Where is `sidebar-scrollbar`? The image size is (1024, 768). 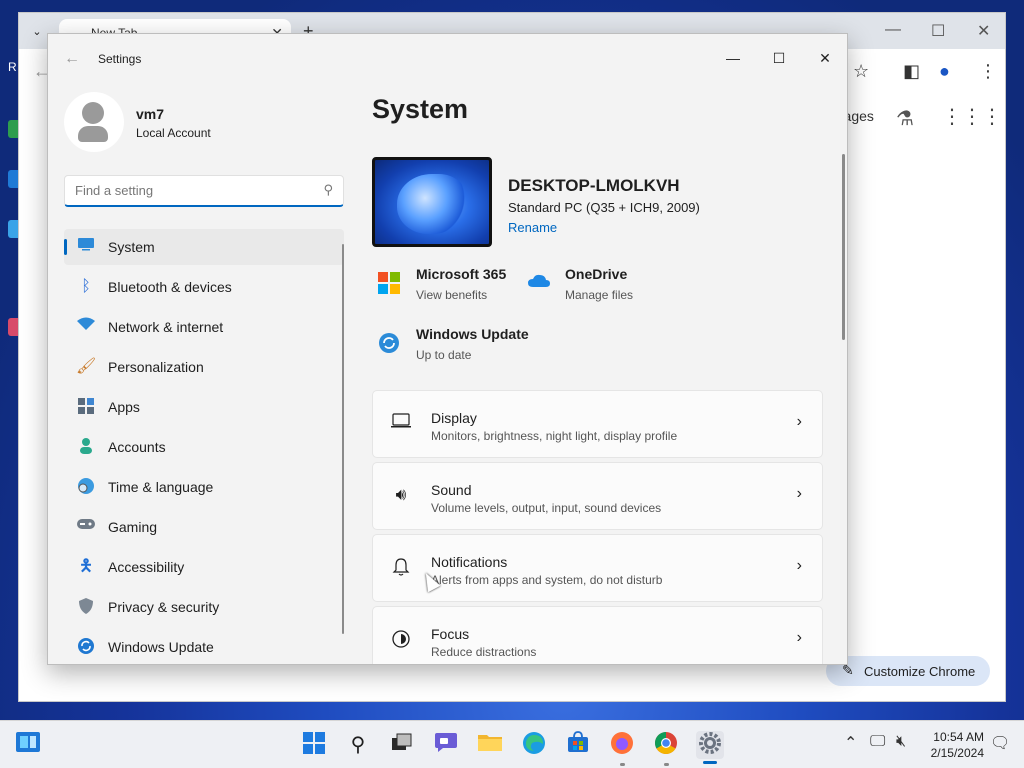 sidebar-scrollbar is located at coordinates (343, 439).